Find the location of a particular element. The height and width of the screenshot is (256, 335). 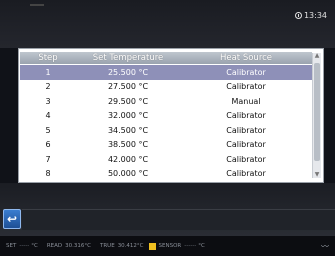

signal-icon: 〰 is located at coordinates (325, 246).